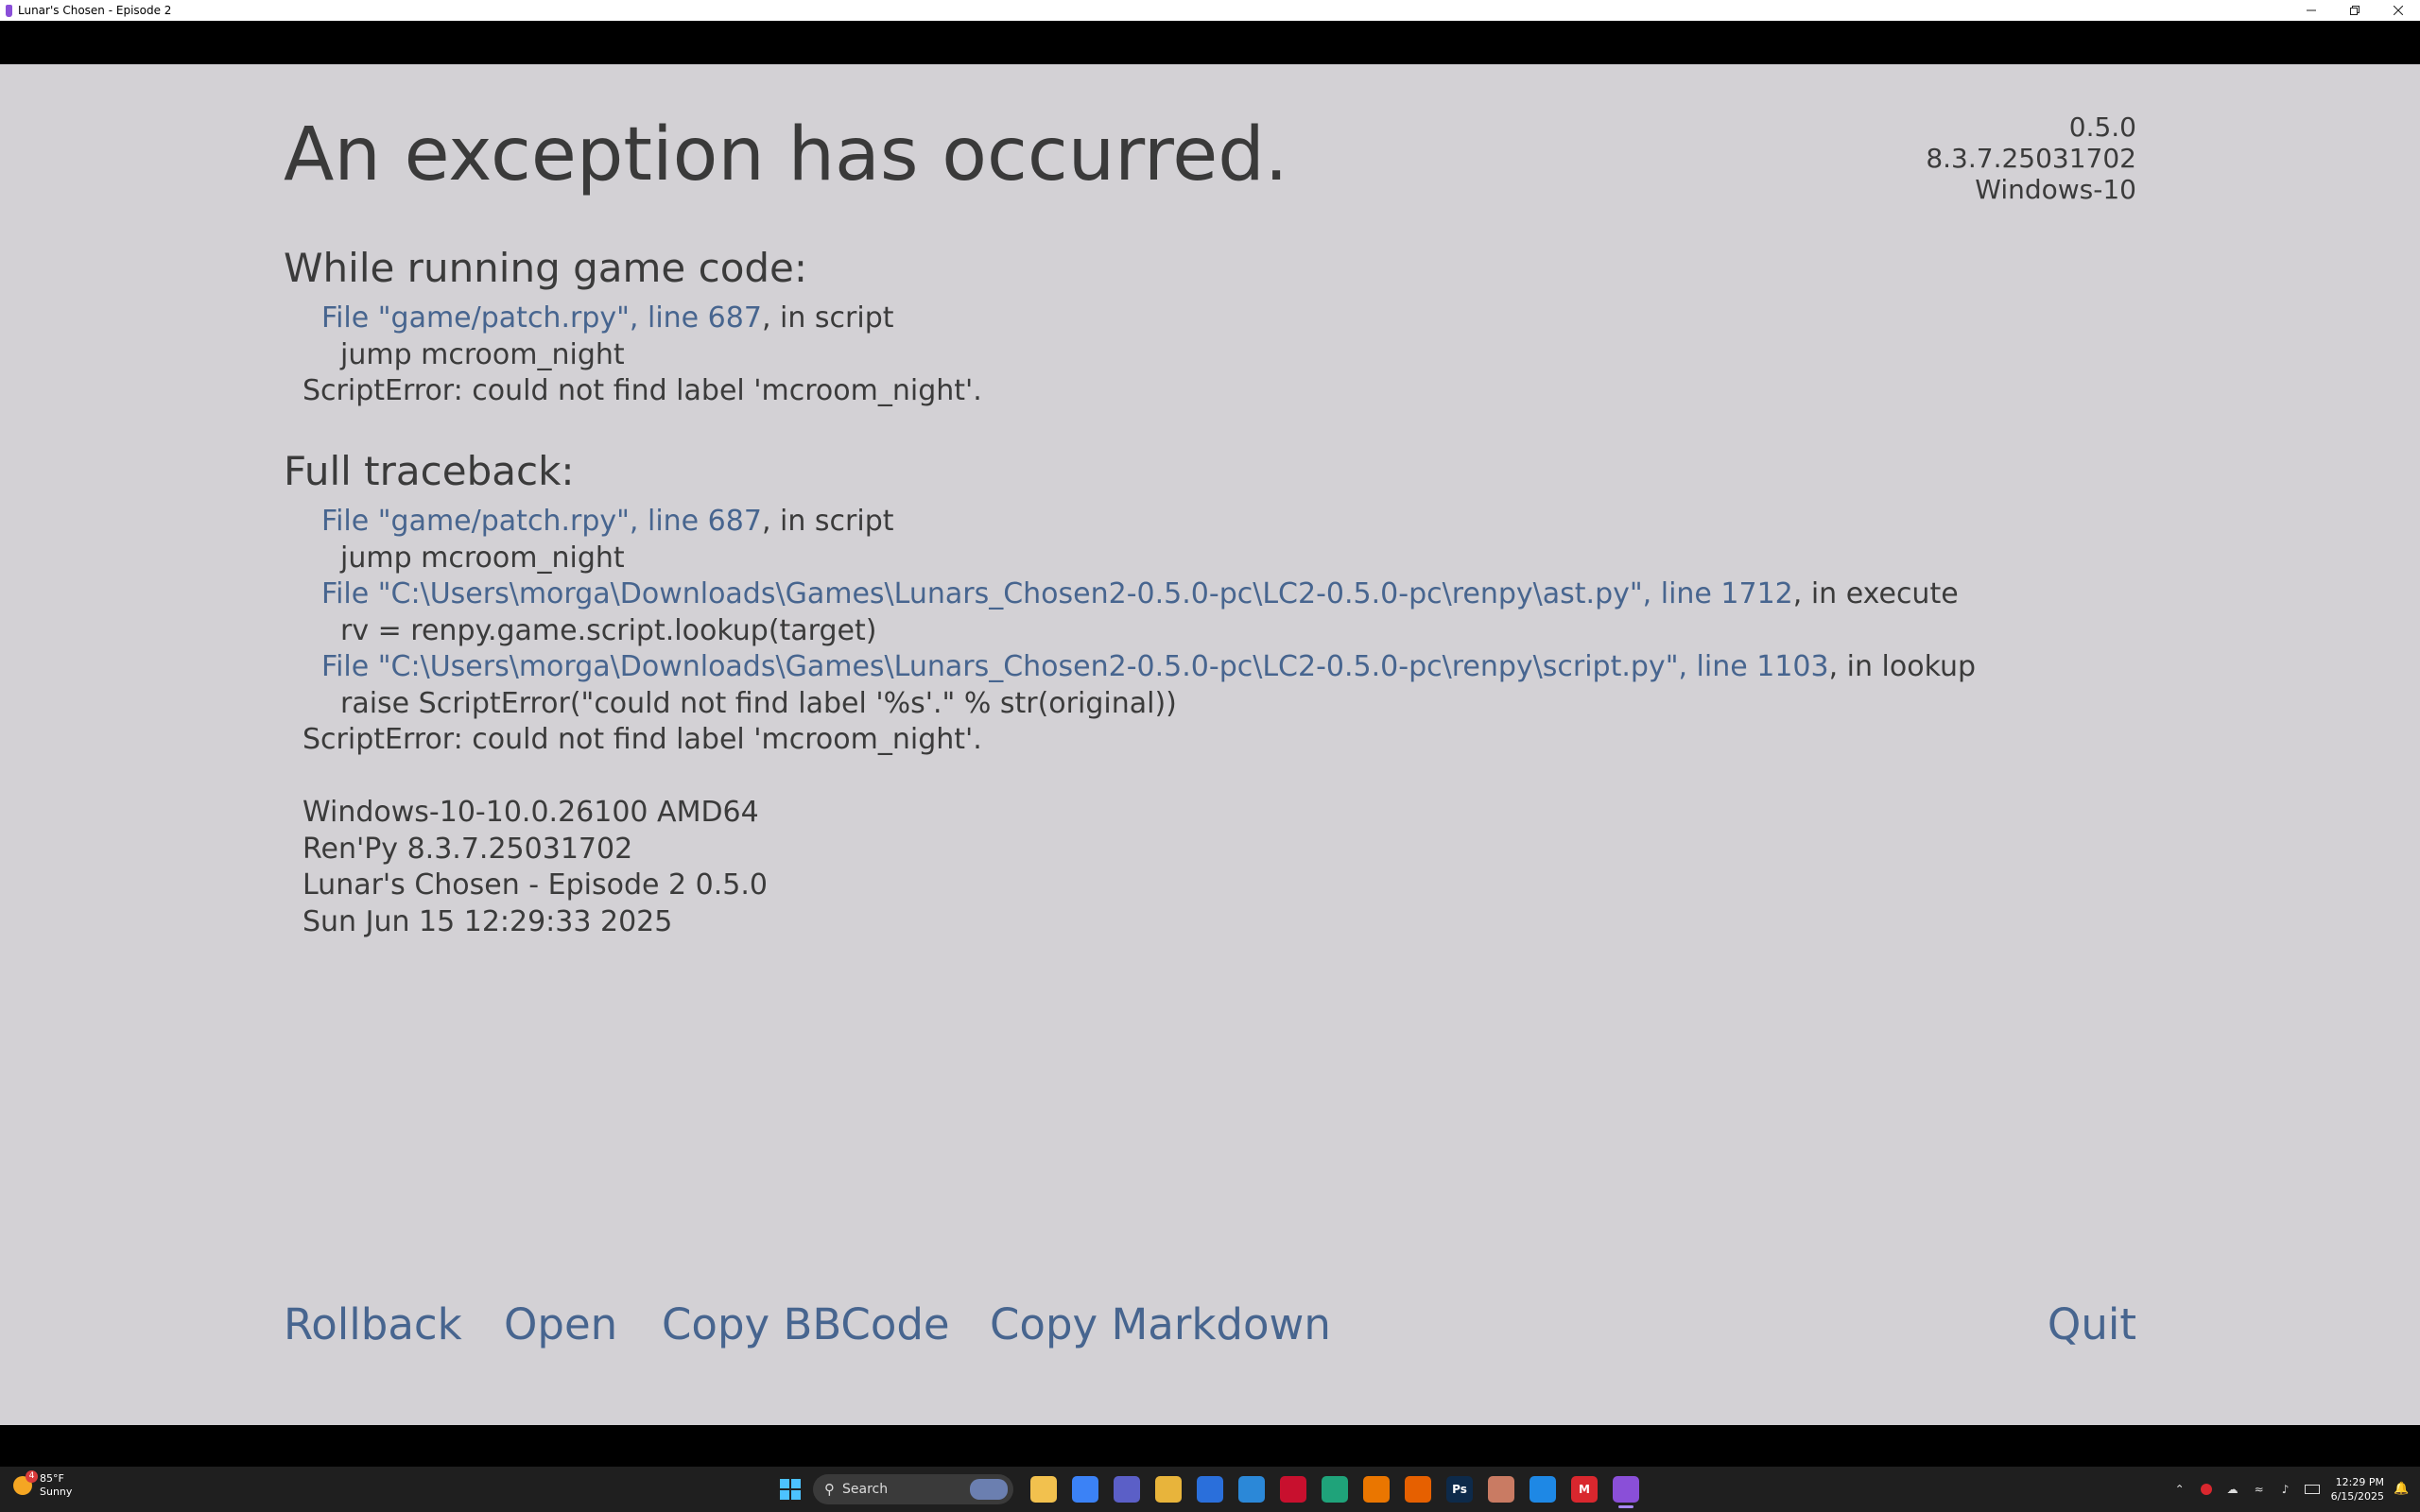 This screenshot has width=2420, height=1512. Describe the element at coordinates (535, 885) in the screenshot. I see `traceback-message-line: Lunar's Chosen - Episode 2 0.5.0` at that location.